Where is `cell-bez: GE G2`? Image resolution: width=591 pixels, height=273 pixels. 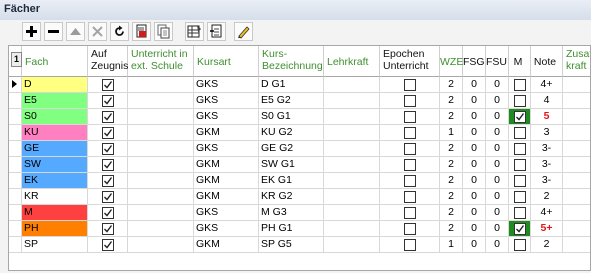
cell-bez: GE G2 is located at coordinates (291, 149).